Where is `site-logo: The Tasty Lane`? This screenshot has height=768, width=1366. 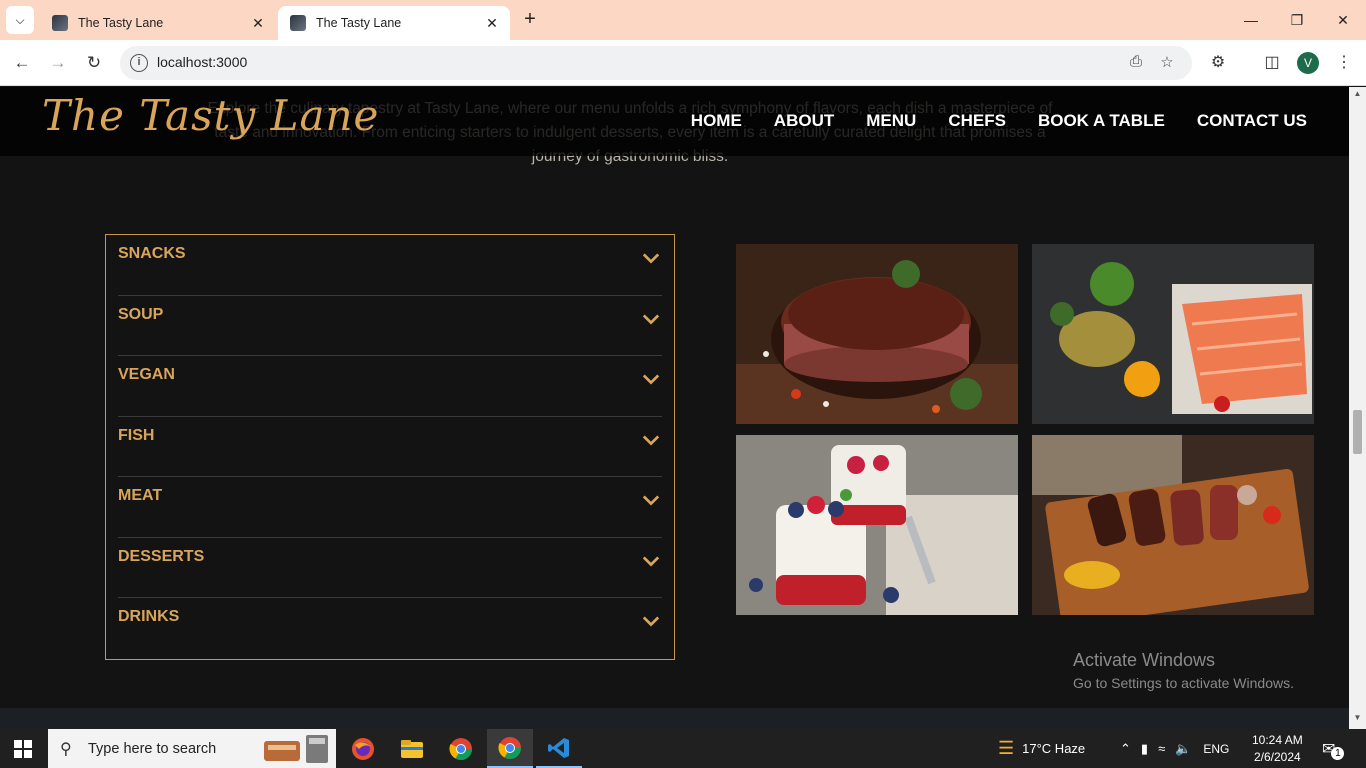
site-logo: The Tasty Lane is located at coordinates (210, 115).